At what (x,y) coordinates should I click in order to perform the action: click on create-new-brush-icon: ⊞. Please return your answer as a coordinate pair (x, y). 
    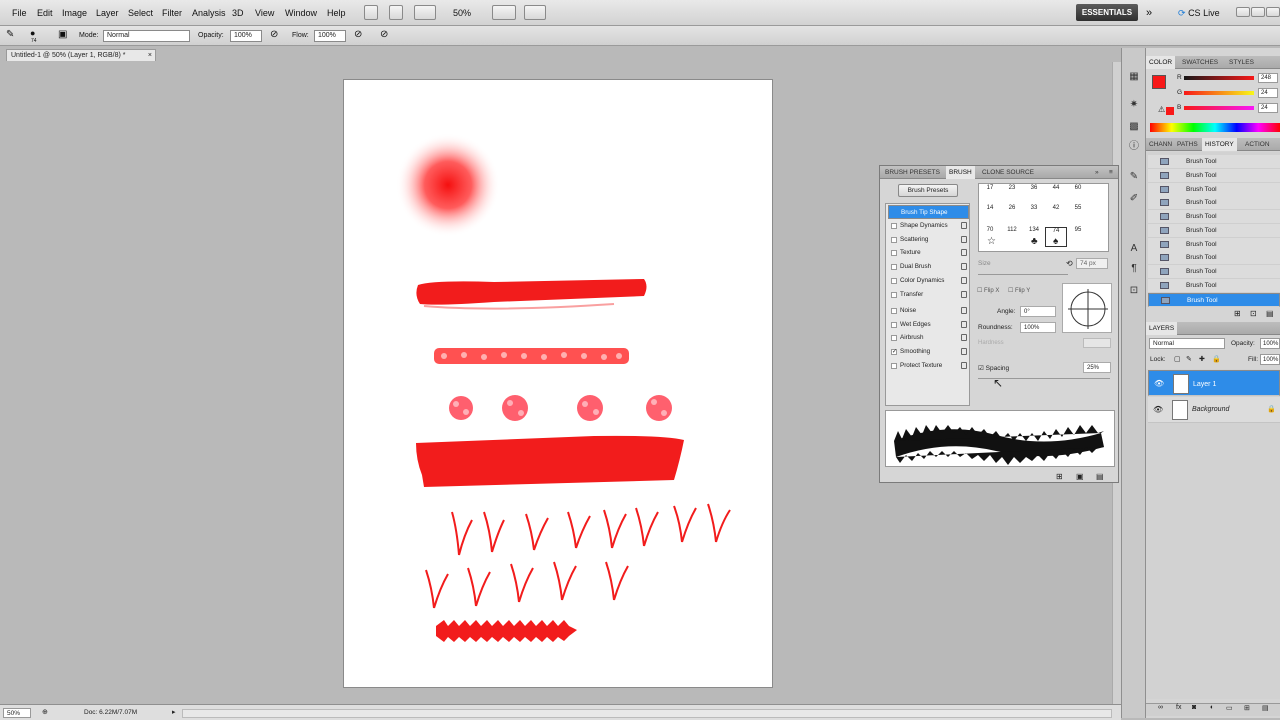
    Looking at the image, I should click on (1059, 476).